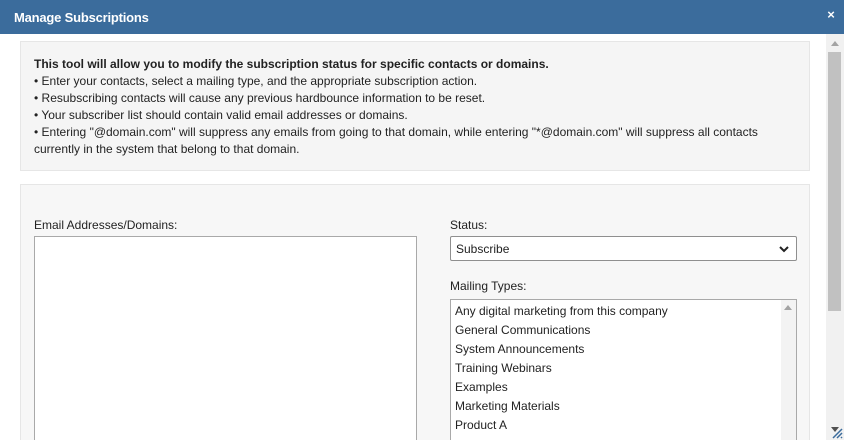 The width and height of the screenshot is (844, 440). Describe the element at coordinates (106, 225) in the screenshot. I see `email-addresses-label: Email Addresses/Domains:` at that location.